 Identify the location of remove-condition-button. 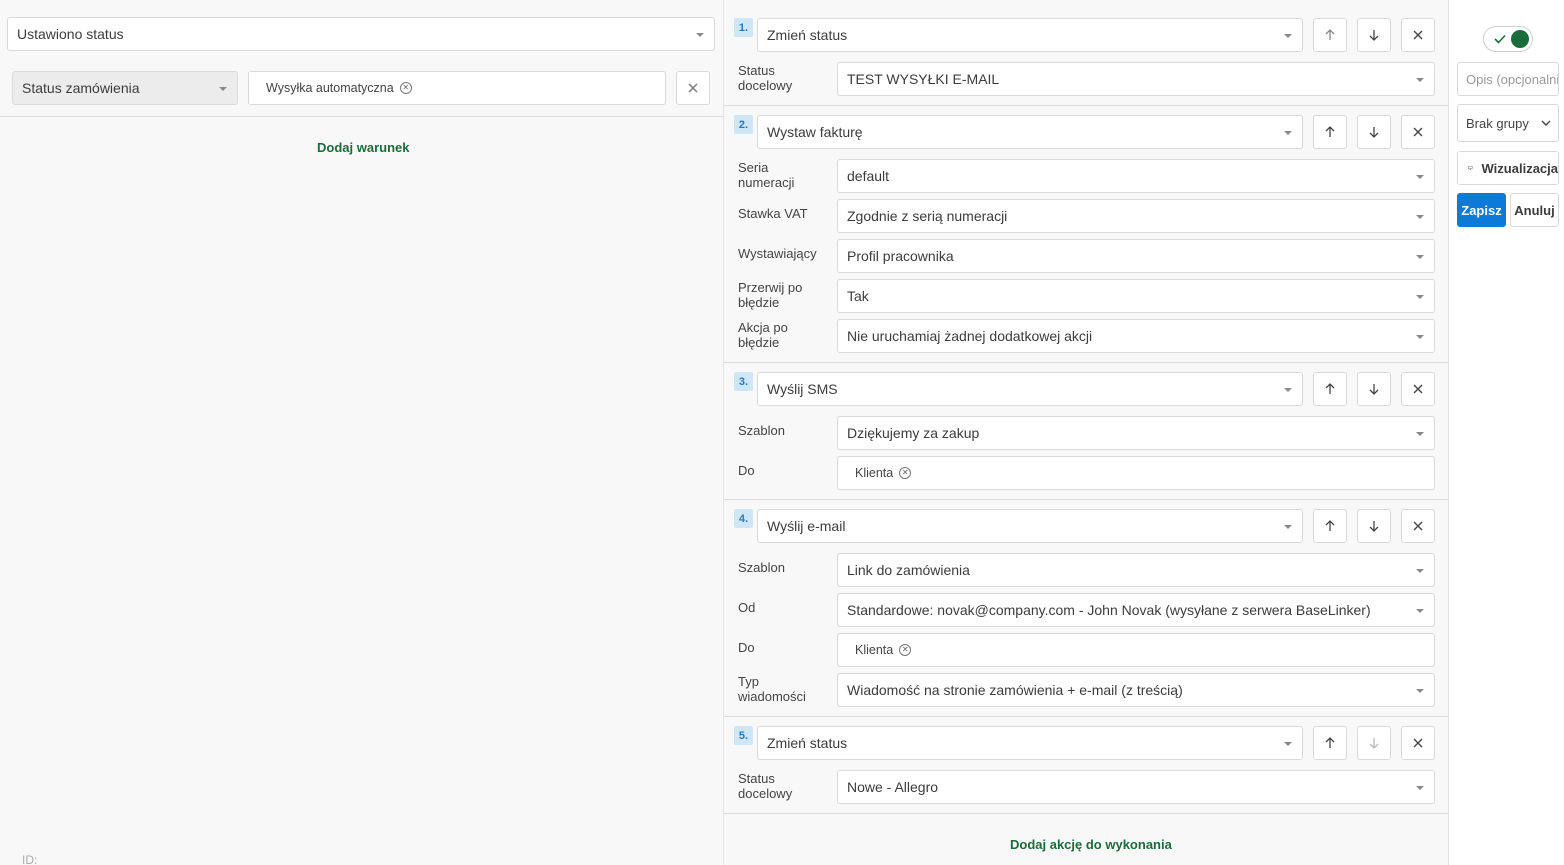
(693, 88).